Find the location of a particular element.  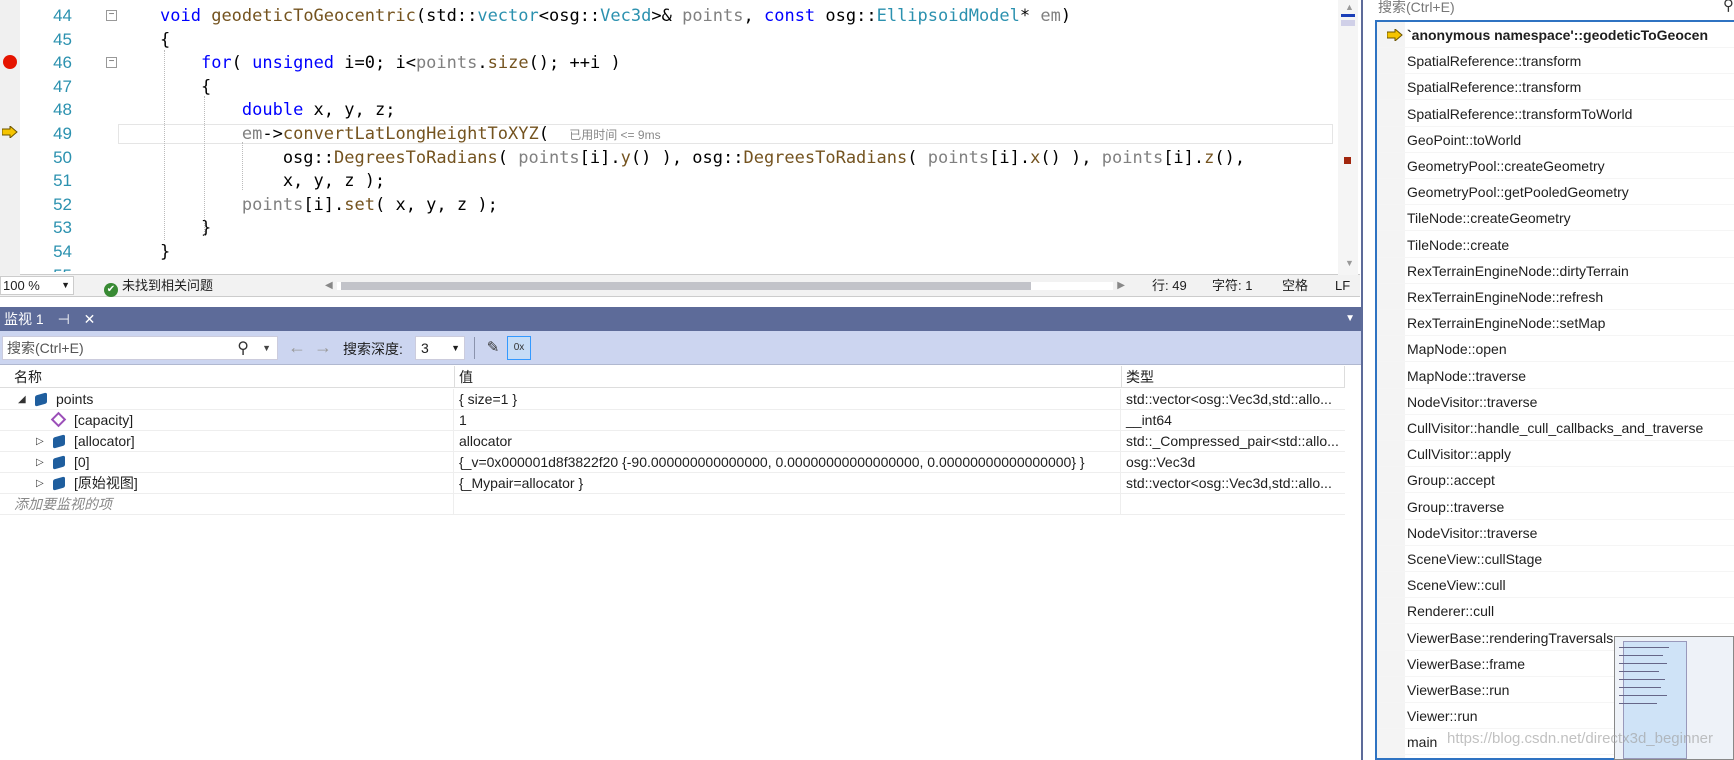

line-indicator: 行: 49 is located at coordinates (1169, 286).